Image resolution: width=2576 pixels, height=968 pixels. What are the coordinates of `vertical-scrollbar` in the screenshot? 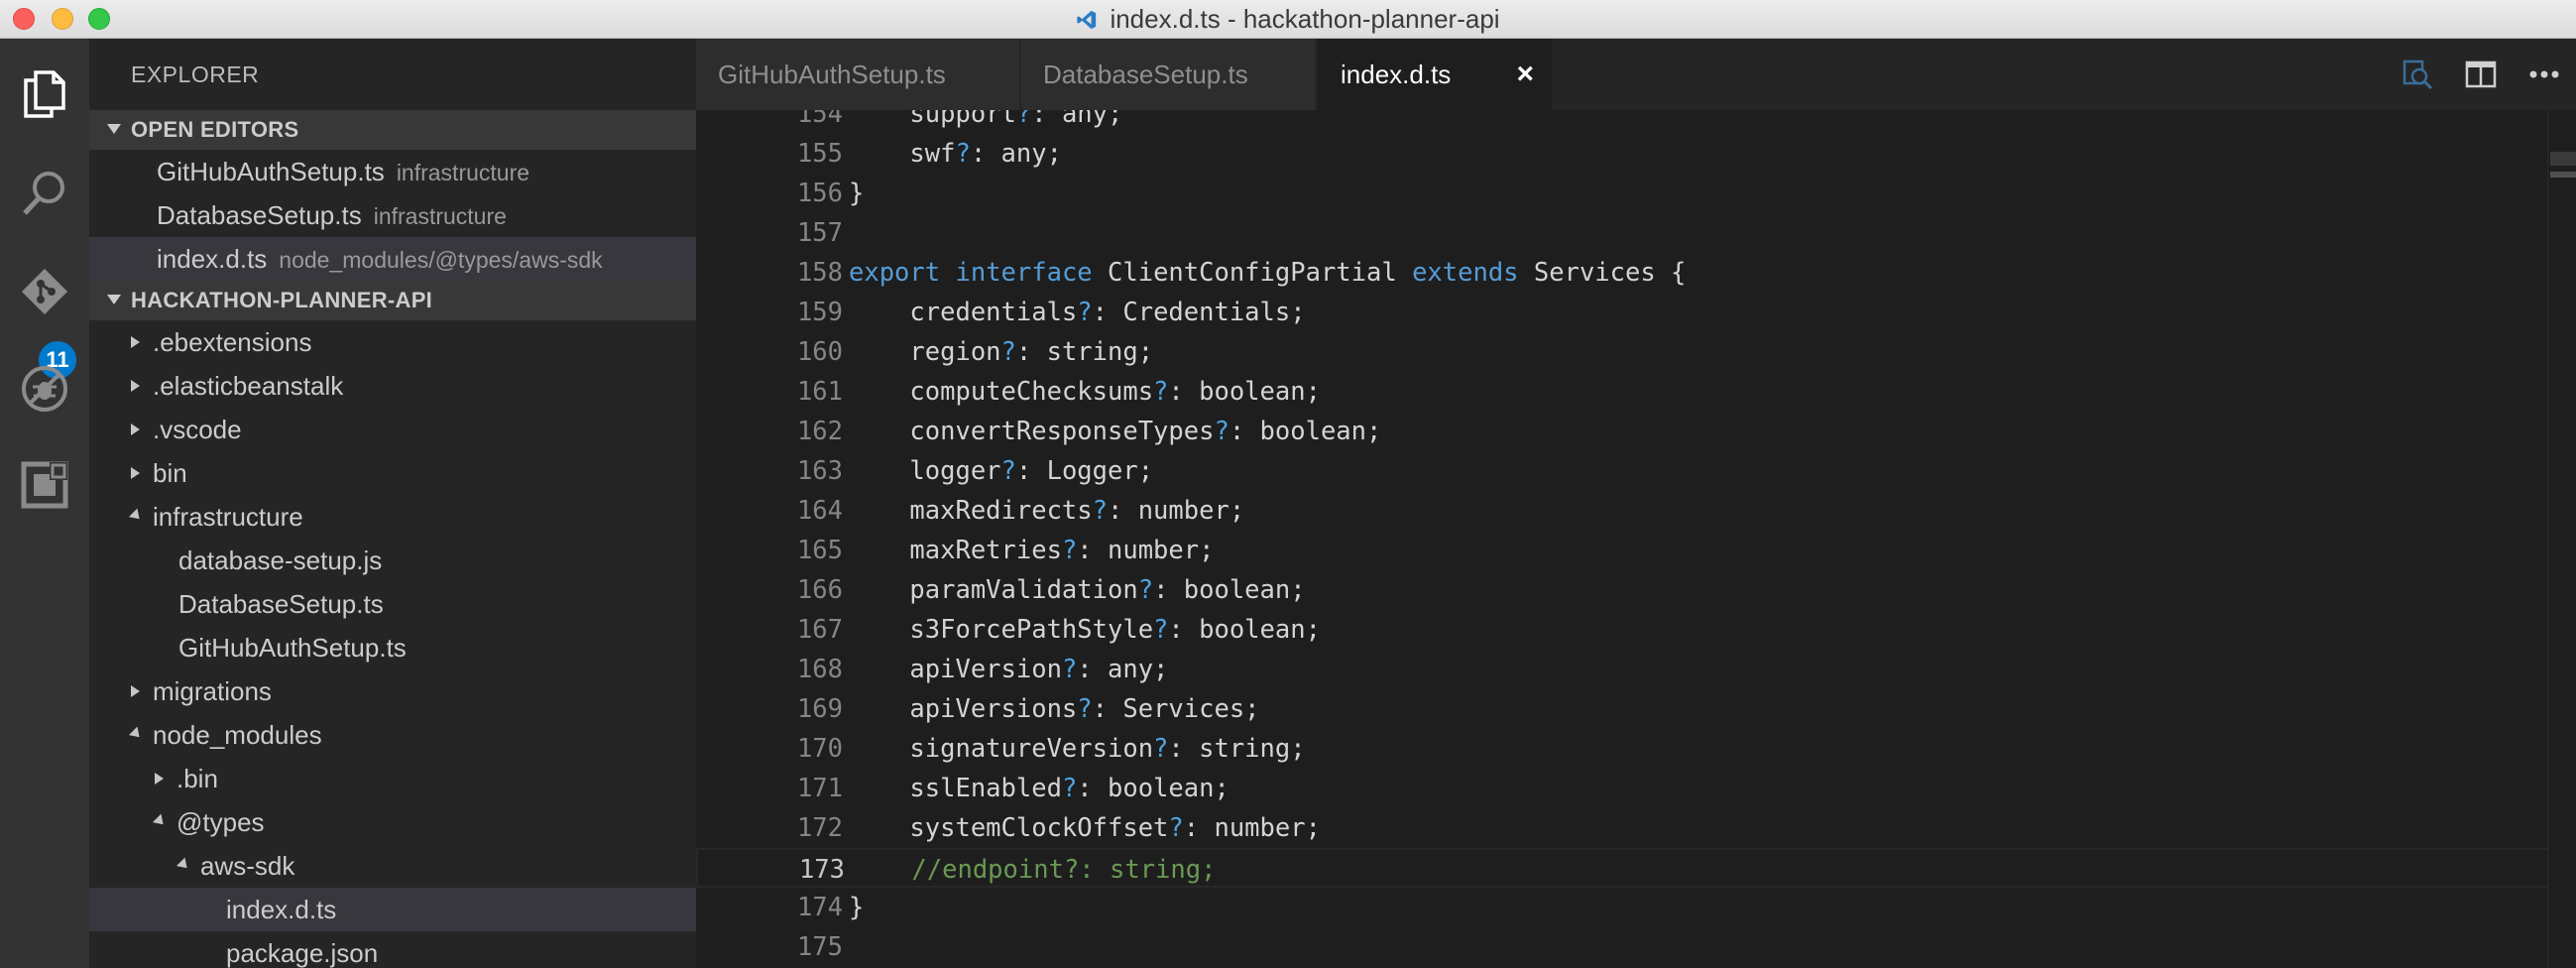 It's located at (2562, 539).